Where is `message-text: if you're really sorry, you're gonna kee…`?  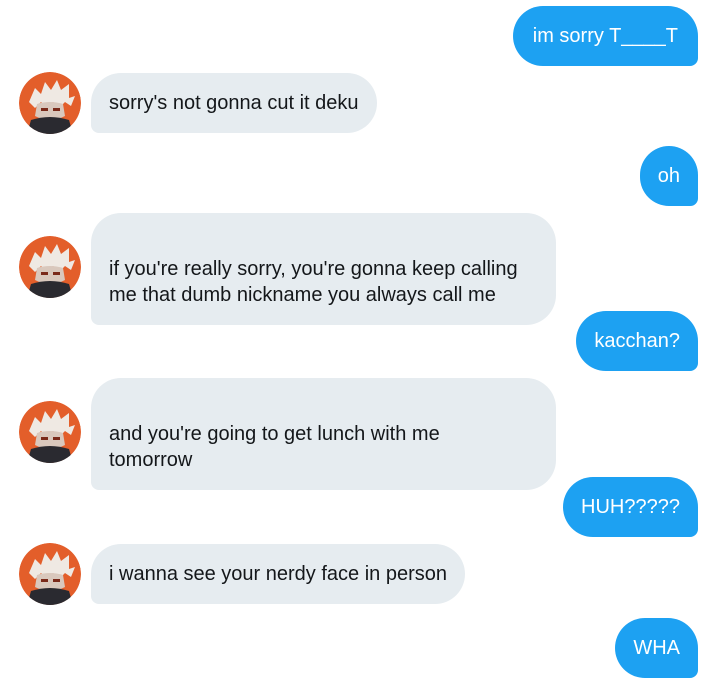 message-text: if you're really sorry, you're gonna kee… is located at coordinates (313, 282).